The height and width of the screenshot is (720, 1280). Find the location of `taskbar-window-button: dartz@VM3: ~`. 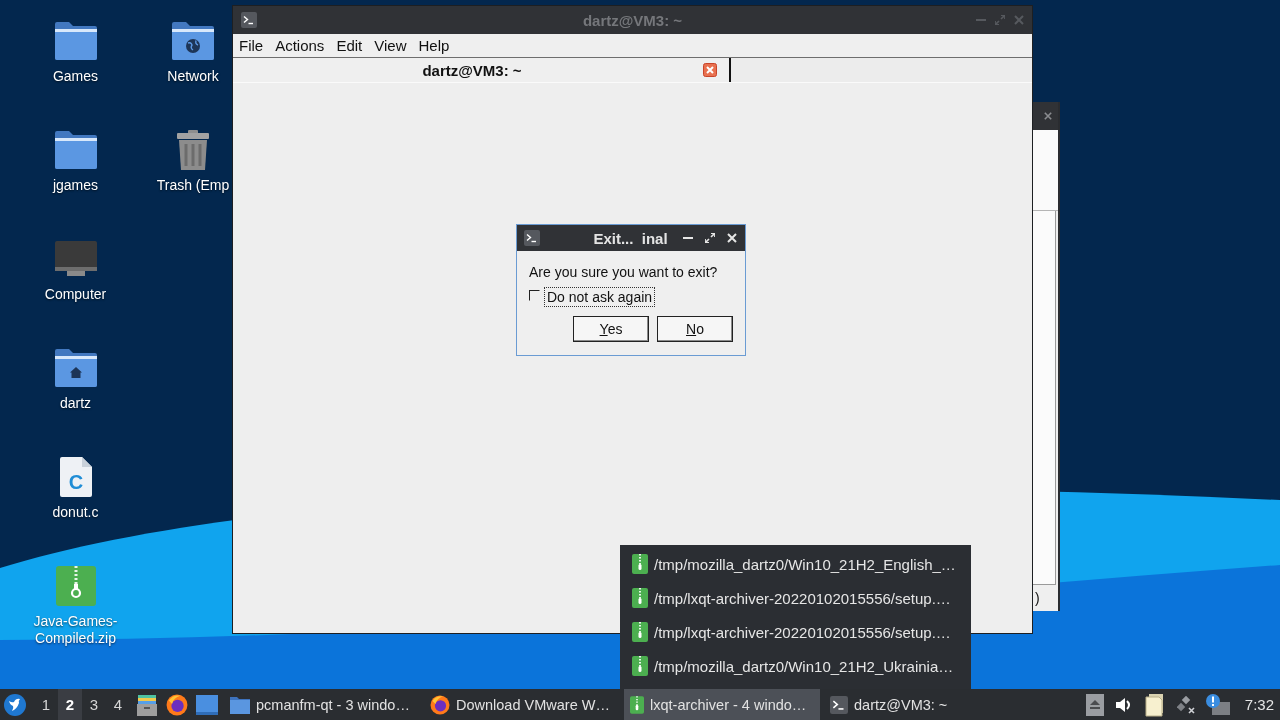

taskbar-window-button: dartz@VM3: ~ is located at coordinates (922, 704).